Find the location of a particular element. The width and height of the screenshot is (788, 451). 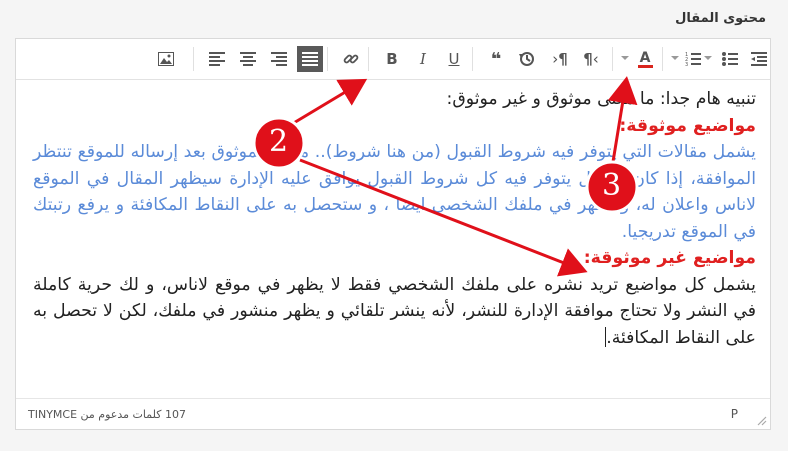

bold-icon: B is located at coordinates (392, 59).